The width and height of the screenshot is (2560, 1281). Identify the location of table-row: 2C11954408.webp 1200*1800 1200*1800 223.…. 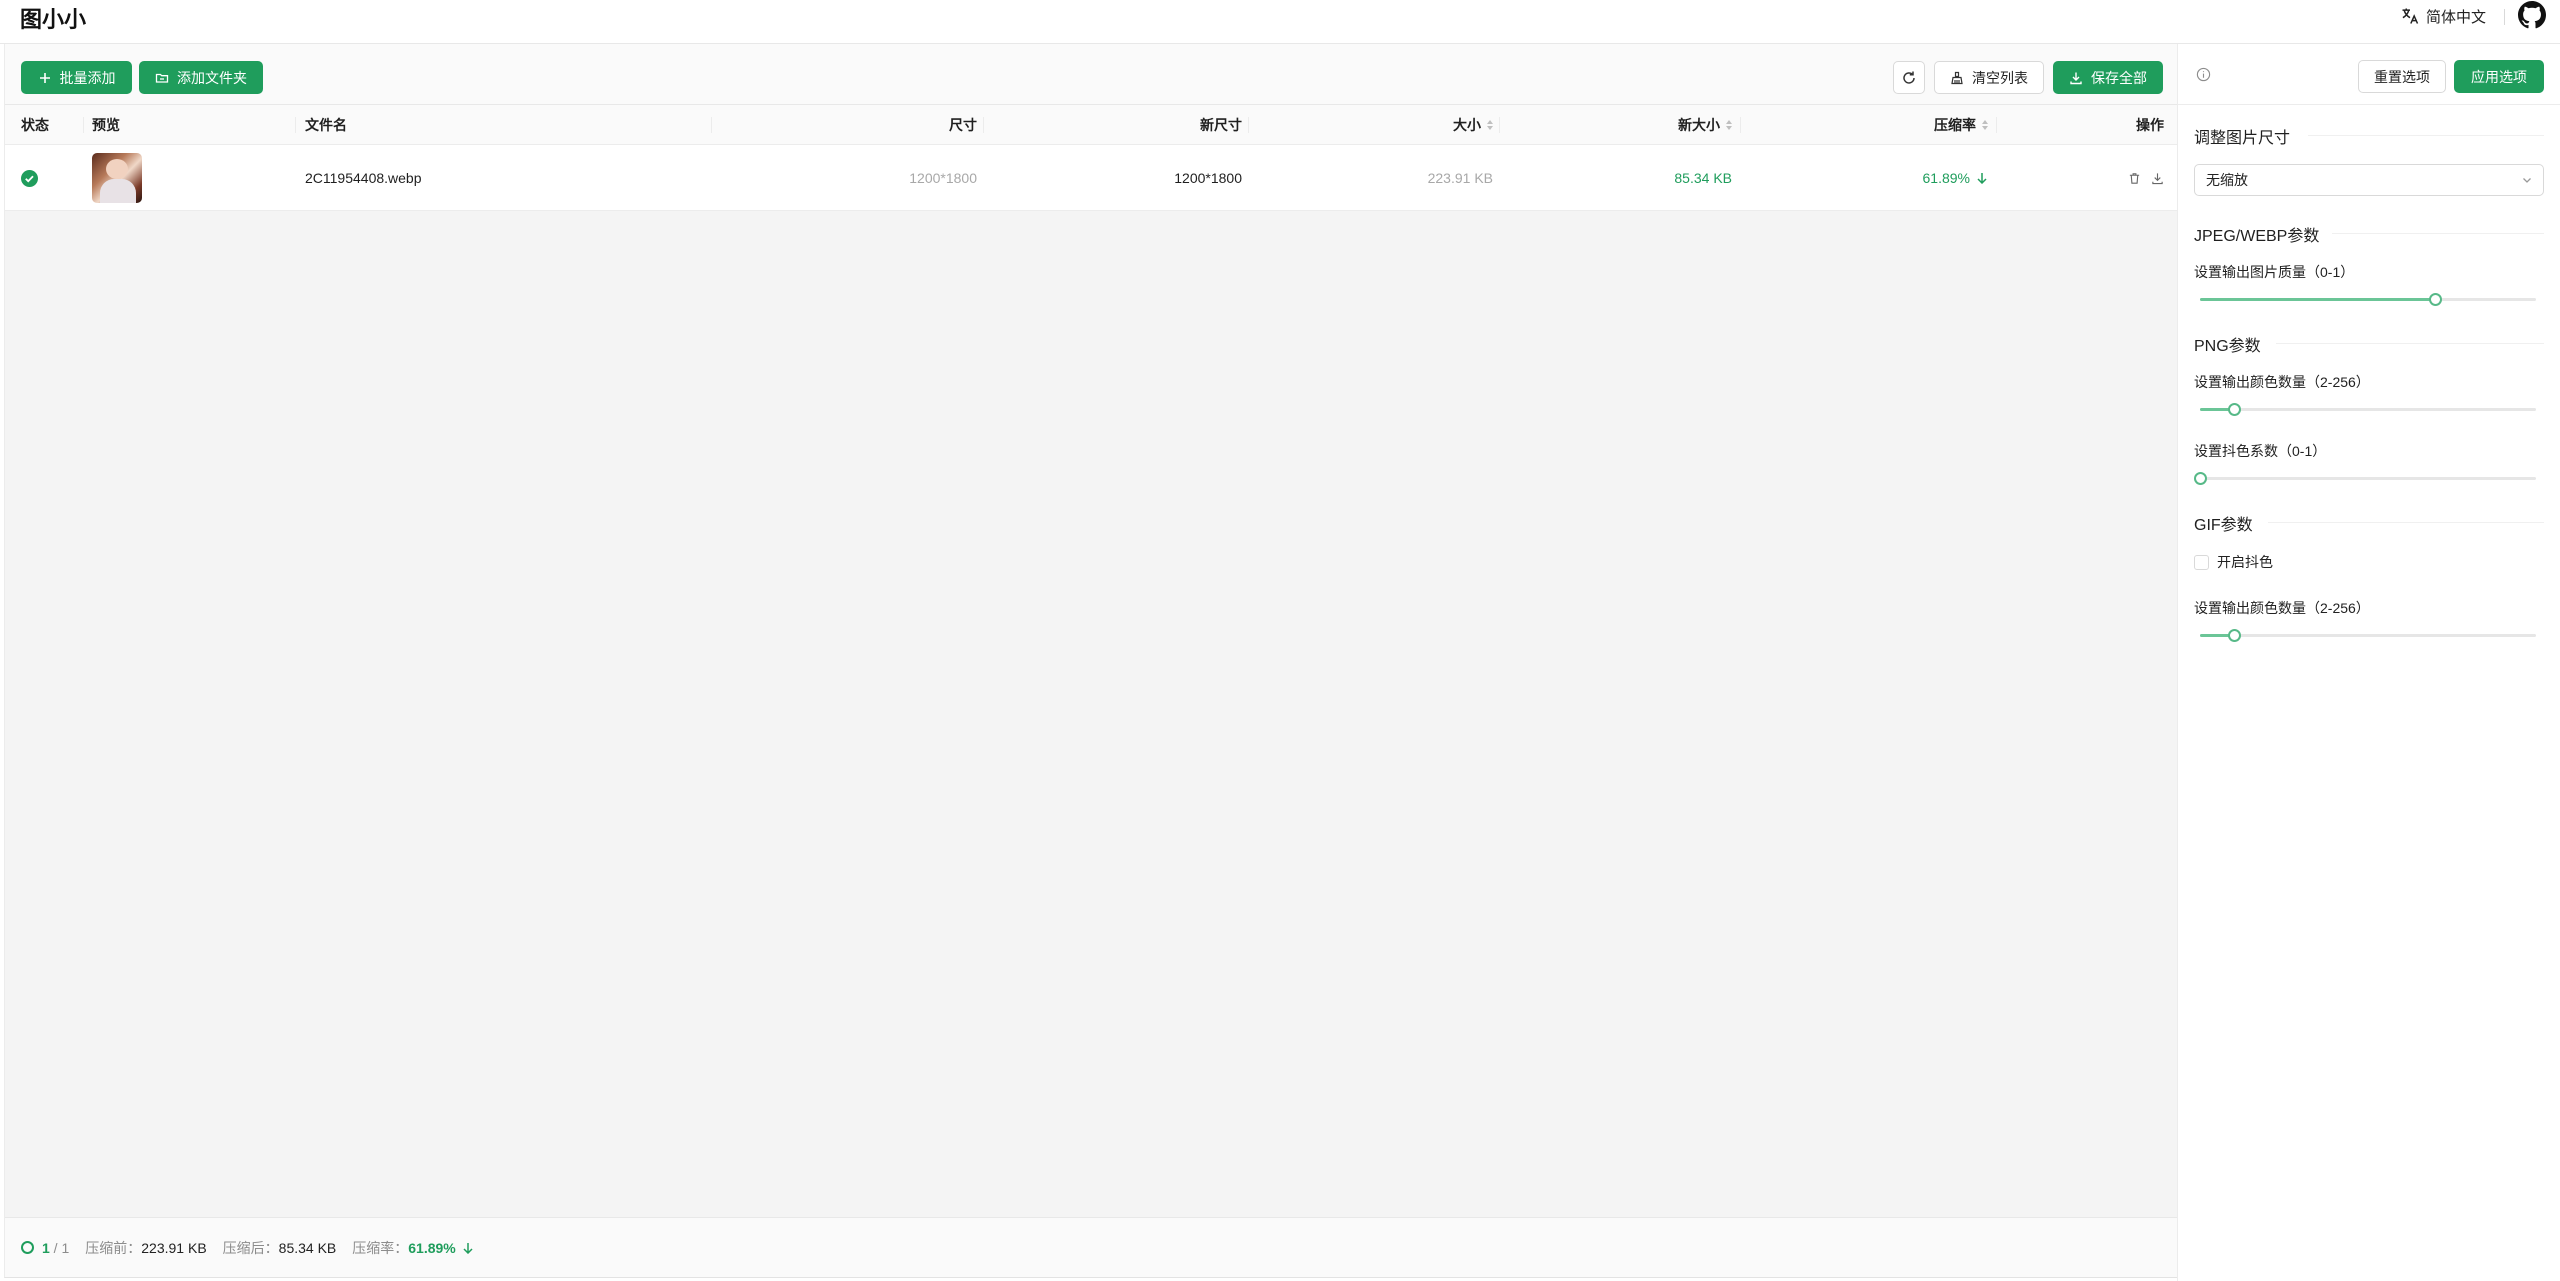
(1091, 178).